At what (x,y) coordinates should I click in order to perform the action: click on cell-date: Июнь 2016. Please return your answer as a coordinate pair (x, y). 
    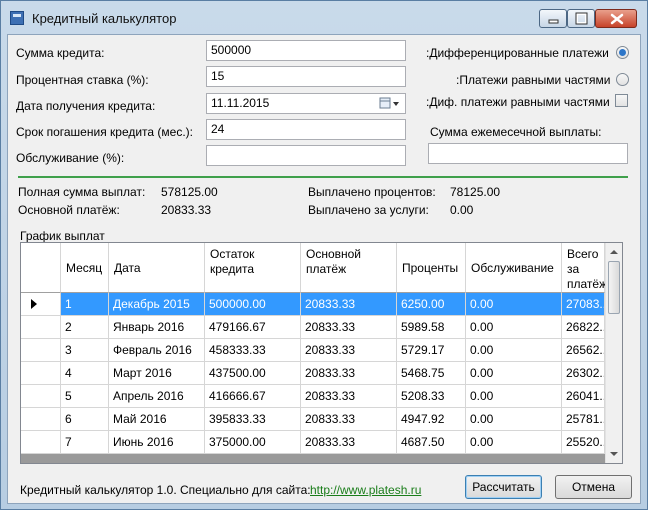
    Looking at the image, I should click on (157, 442).